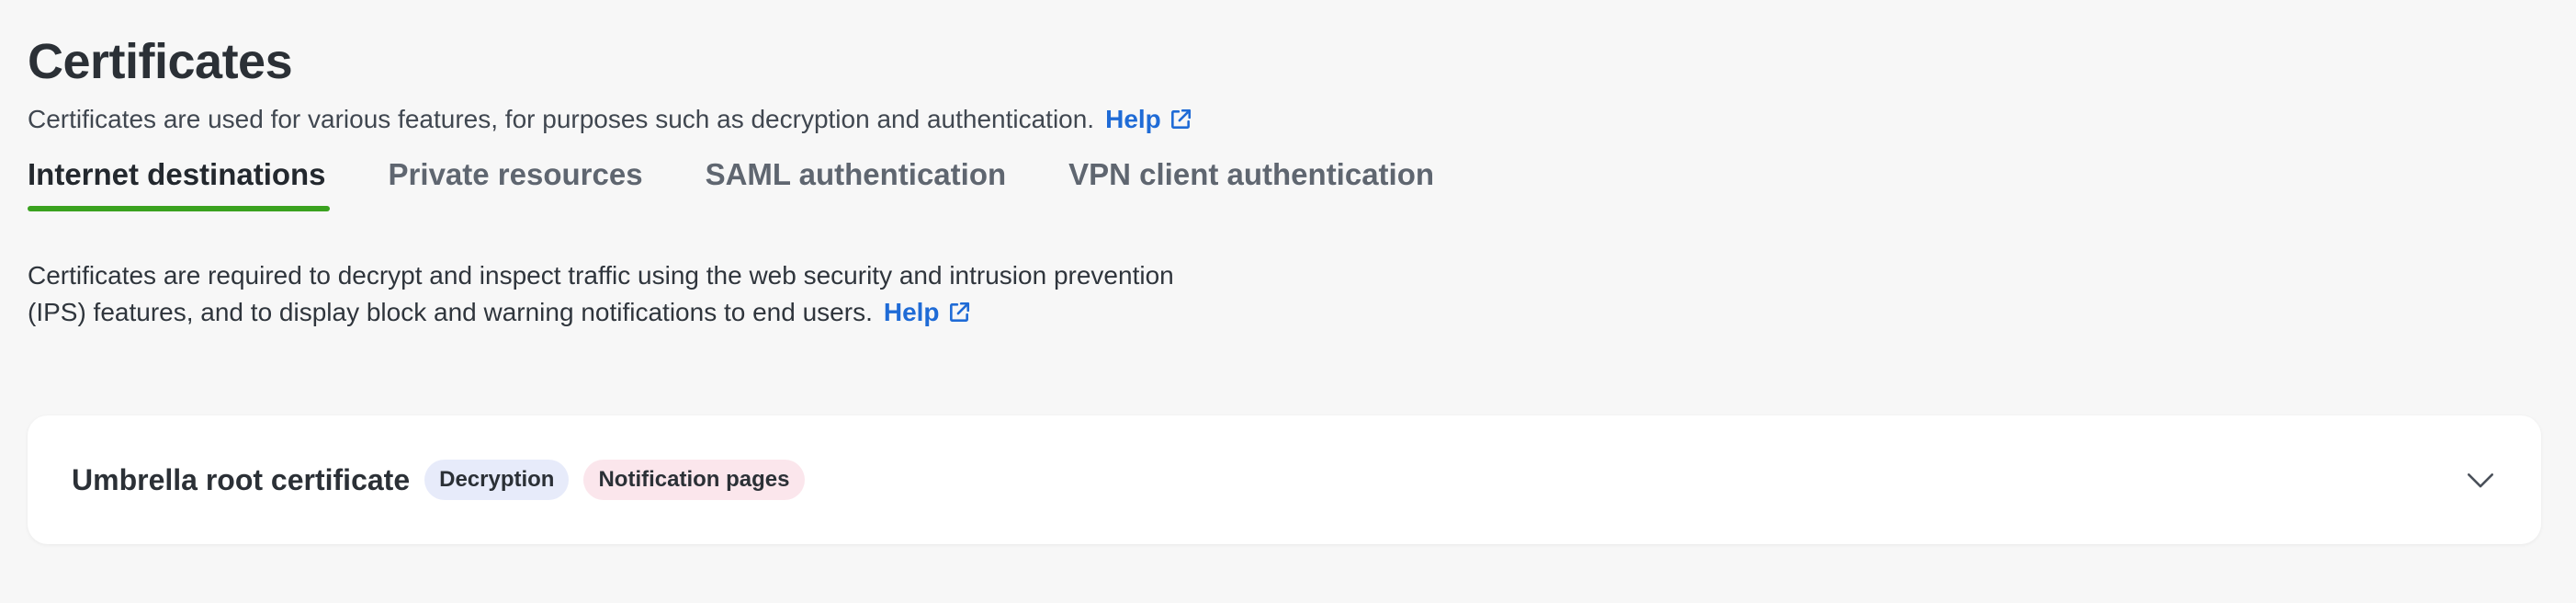 The width and height of the screenshot is (2576, 603). What do you see at coordinates (856, 183) in the screenshot?
I see `tab-saml-authentication: SAML authentication` at bounding box center [856, 183].